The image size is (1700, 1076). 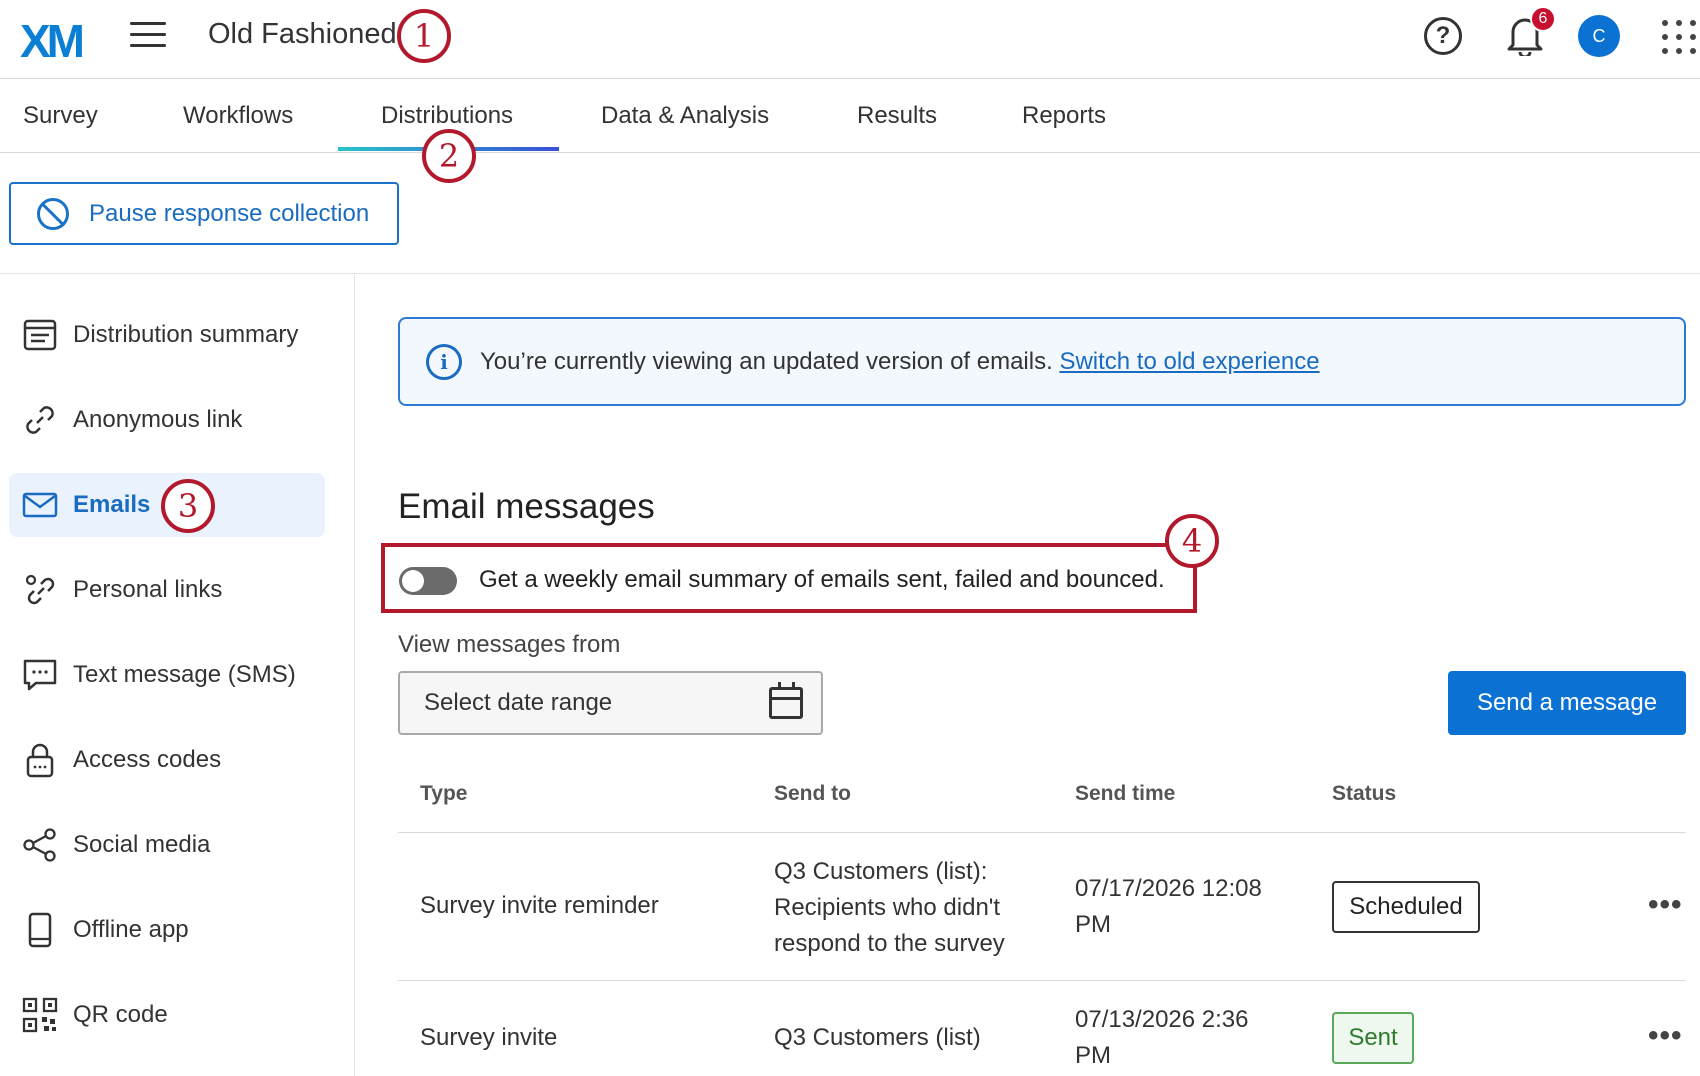 I want to click on action-bar: Pause response collection, so click(x=850, y=214).